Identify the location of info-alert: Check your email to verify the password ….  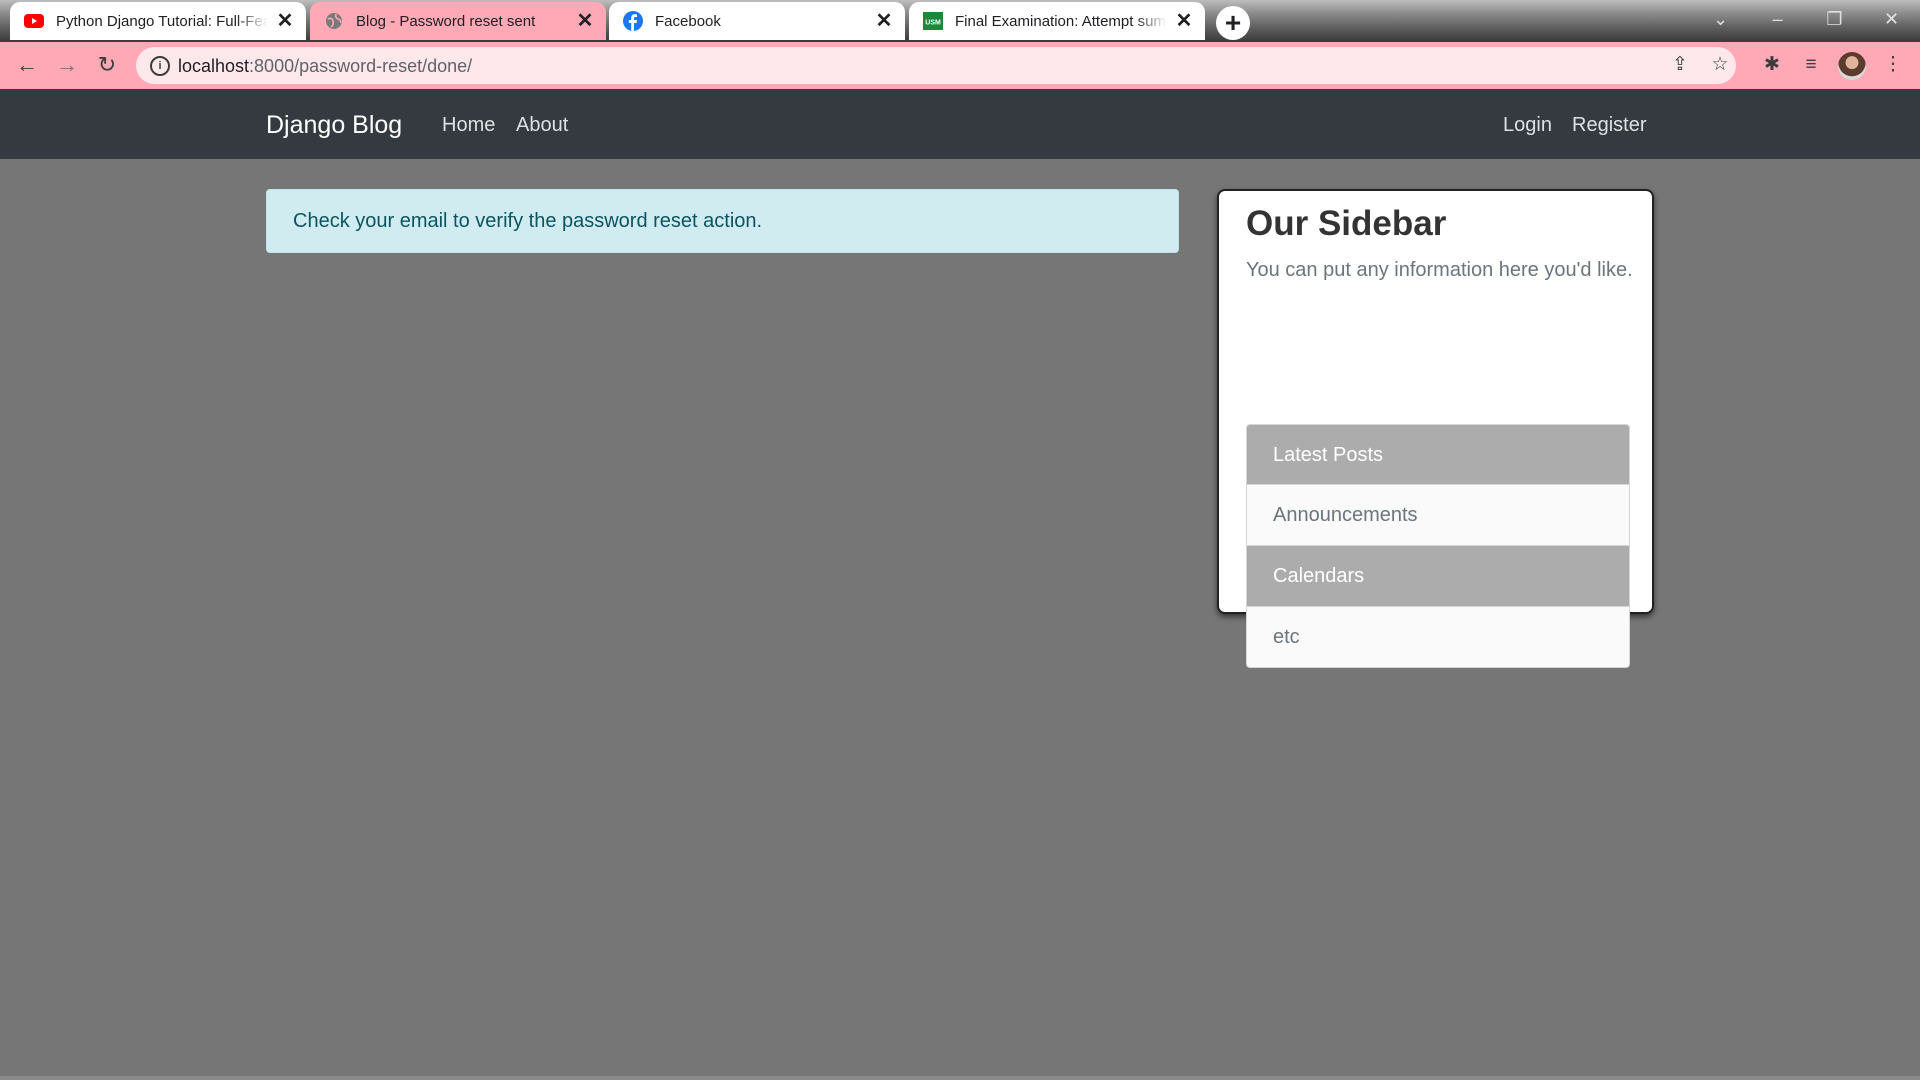
(722, 221).